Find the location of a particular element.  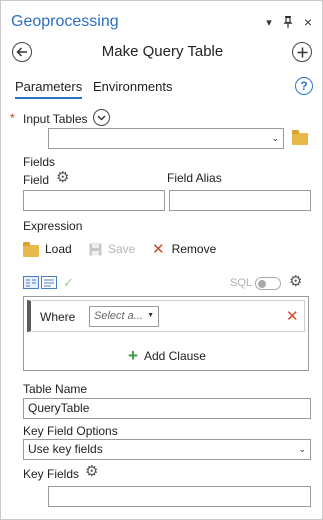

add-clause-button: + Add Clause is located at coordinates (167, 355).